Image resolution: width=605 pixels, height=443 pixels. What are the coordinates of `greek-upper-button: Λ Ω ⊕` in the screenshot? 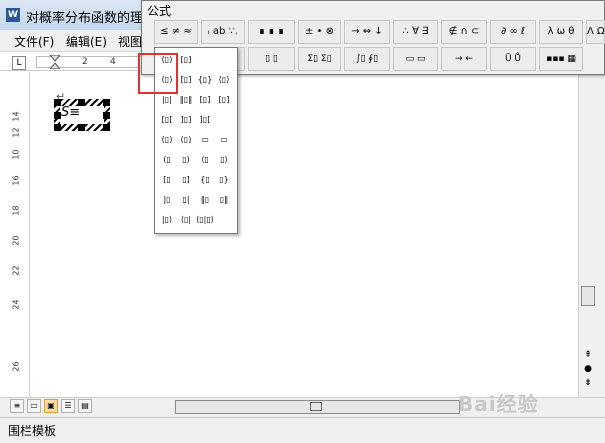 It's located at (595, 32).